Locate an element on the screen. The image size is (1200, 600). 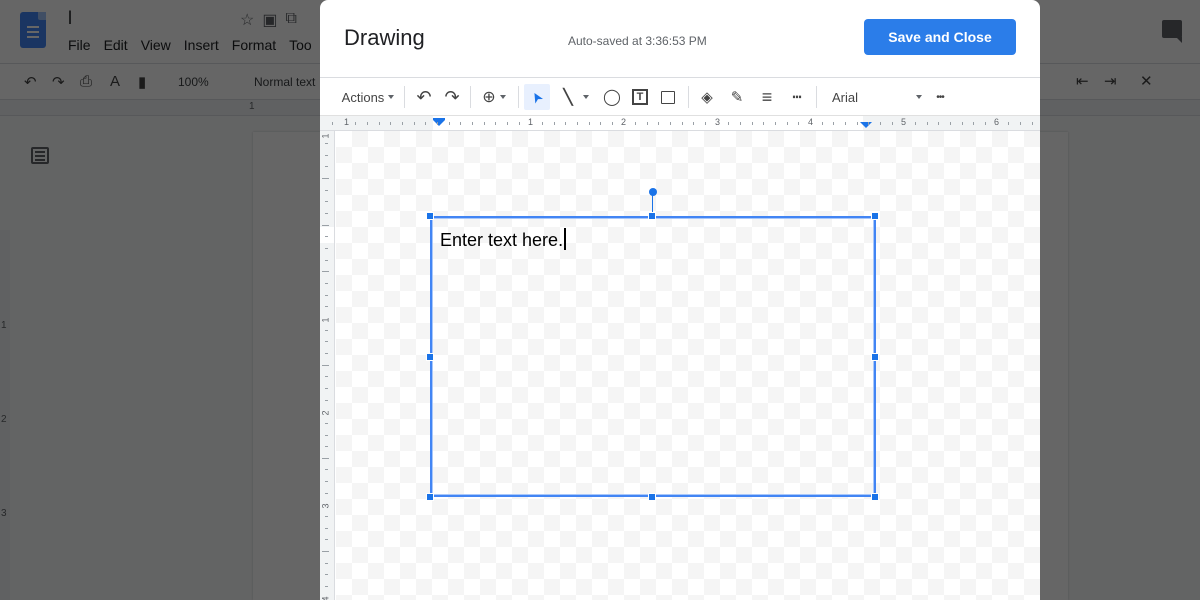
image-tool-button is located at coordinates (668, 97).